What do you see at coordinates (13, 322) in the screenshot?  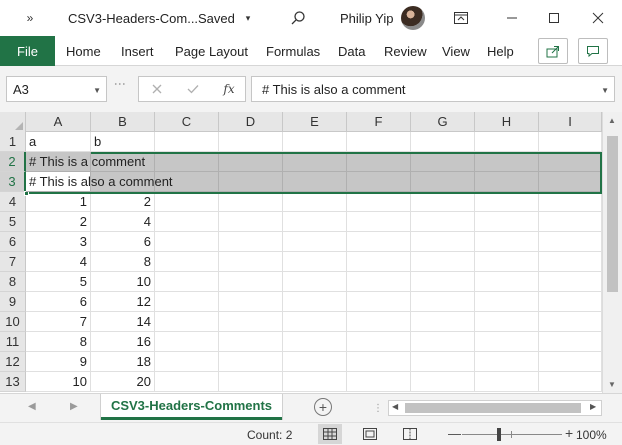 I see `row-header: 10` at bounding box center [13, 322].